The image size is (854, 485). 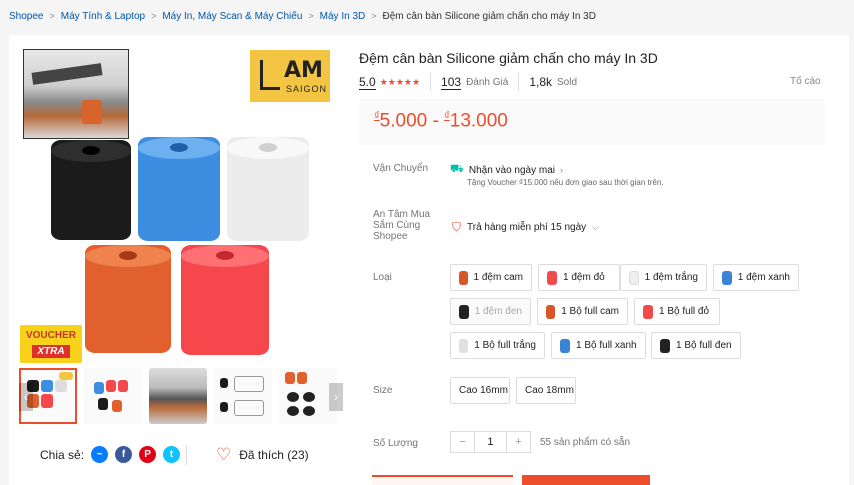 What do you see at coordinates (498, 277) in the screenshot?
I see `variant-label-text: 1 đệm cam` at bounding box center [498, 277].